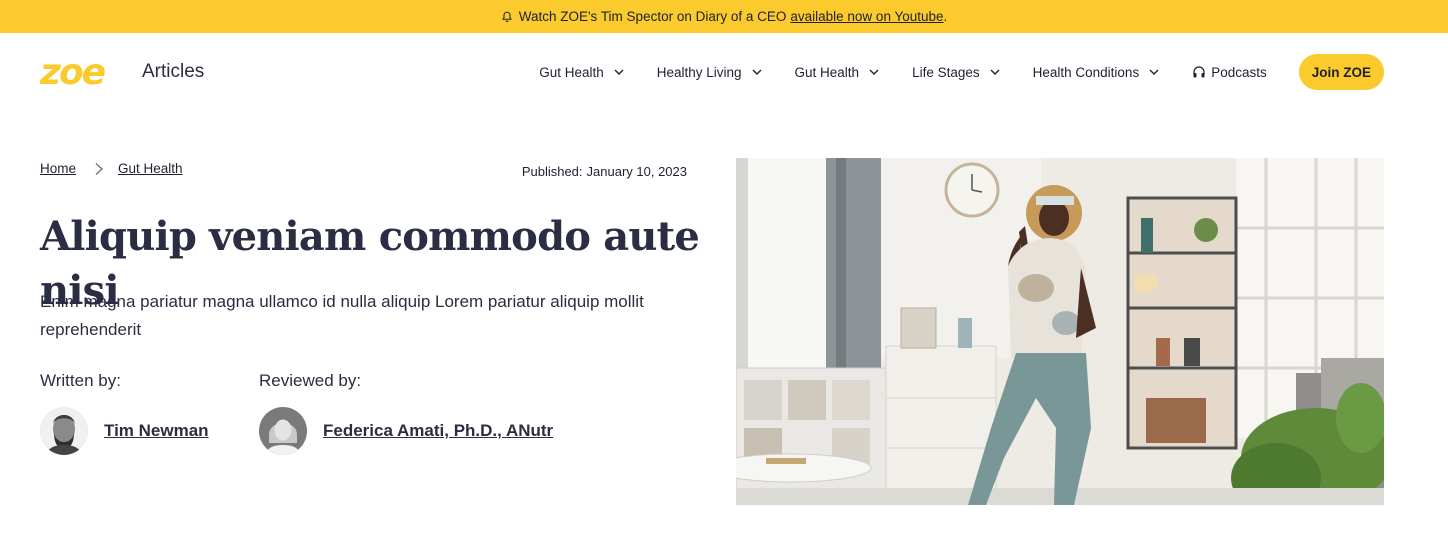 This screenshot has height=558, width=1448. I want to click on reviewed-by-label: Reviewed by:, so click(310, 380).